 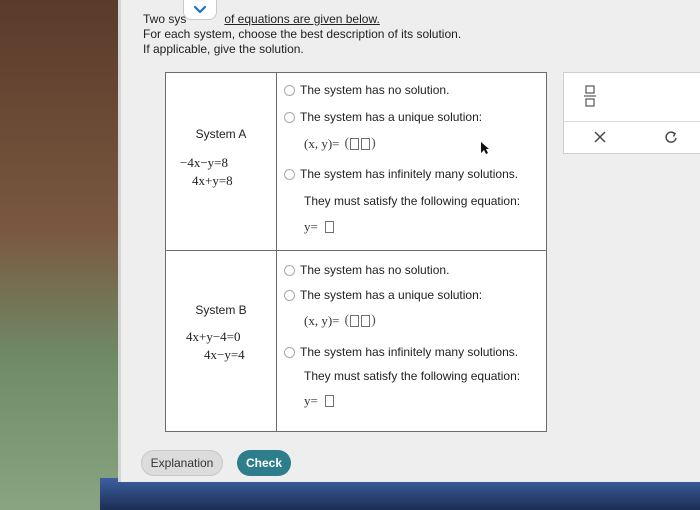 I want to click on undo-icon, so click(x=671, y=139).